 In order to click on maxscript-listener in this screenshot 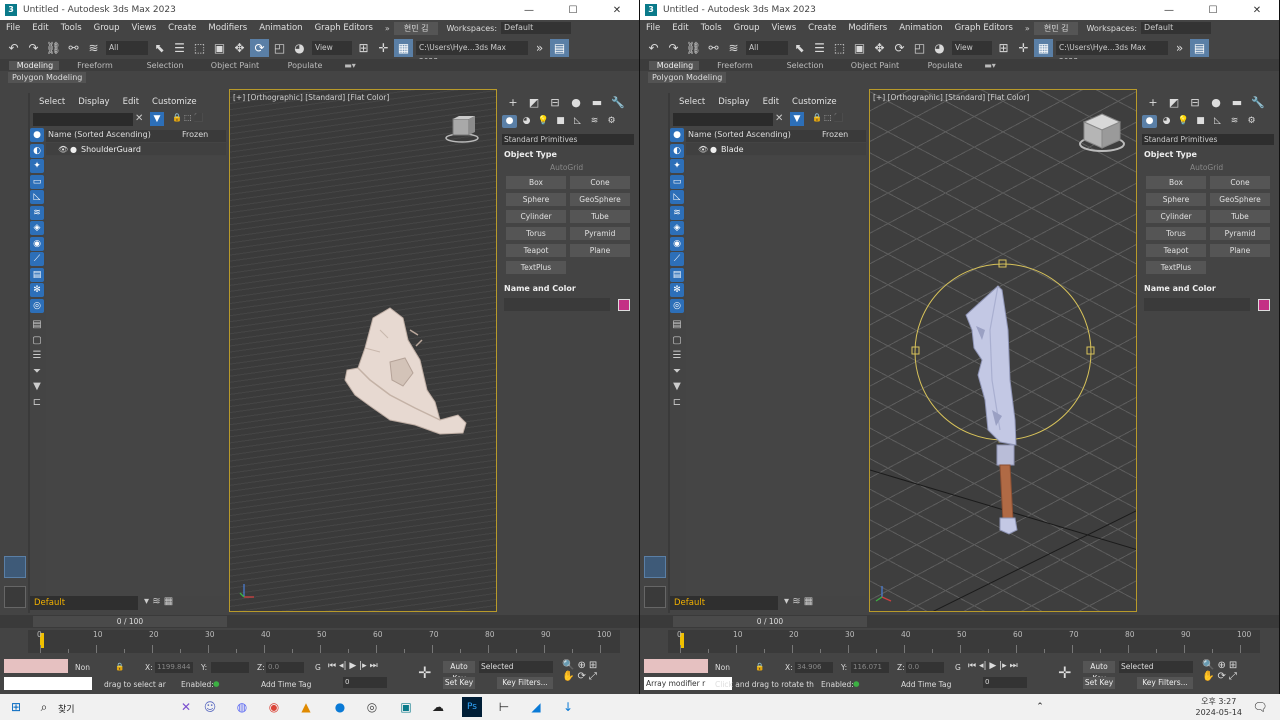, I will do `click(36, 666)`.